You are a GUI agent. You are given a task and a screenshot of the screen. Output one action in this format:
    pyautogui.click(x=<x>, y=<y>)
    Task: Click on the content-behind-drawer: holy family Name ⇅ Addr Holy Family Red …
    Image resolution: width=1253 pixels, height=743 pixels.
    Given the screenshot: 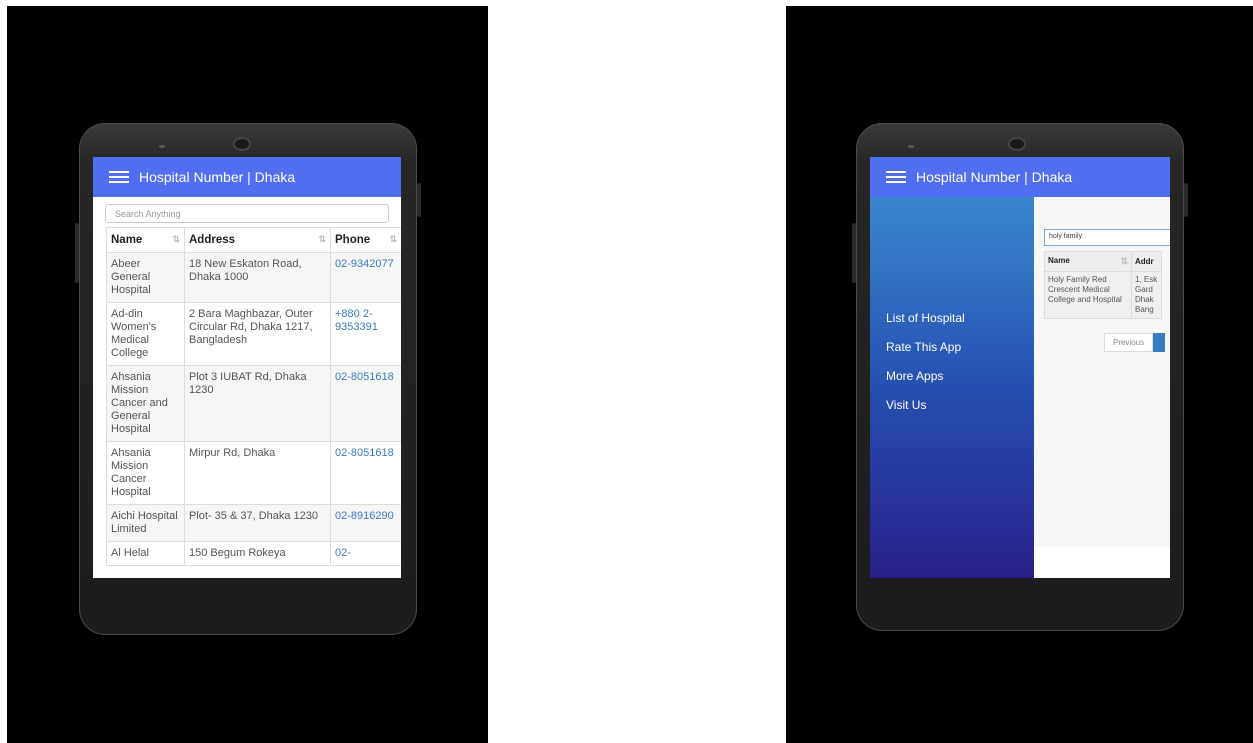 What is the action you would take?
    pyautogui.click(x=1102, y=372)
    